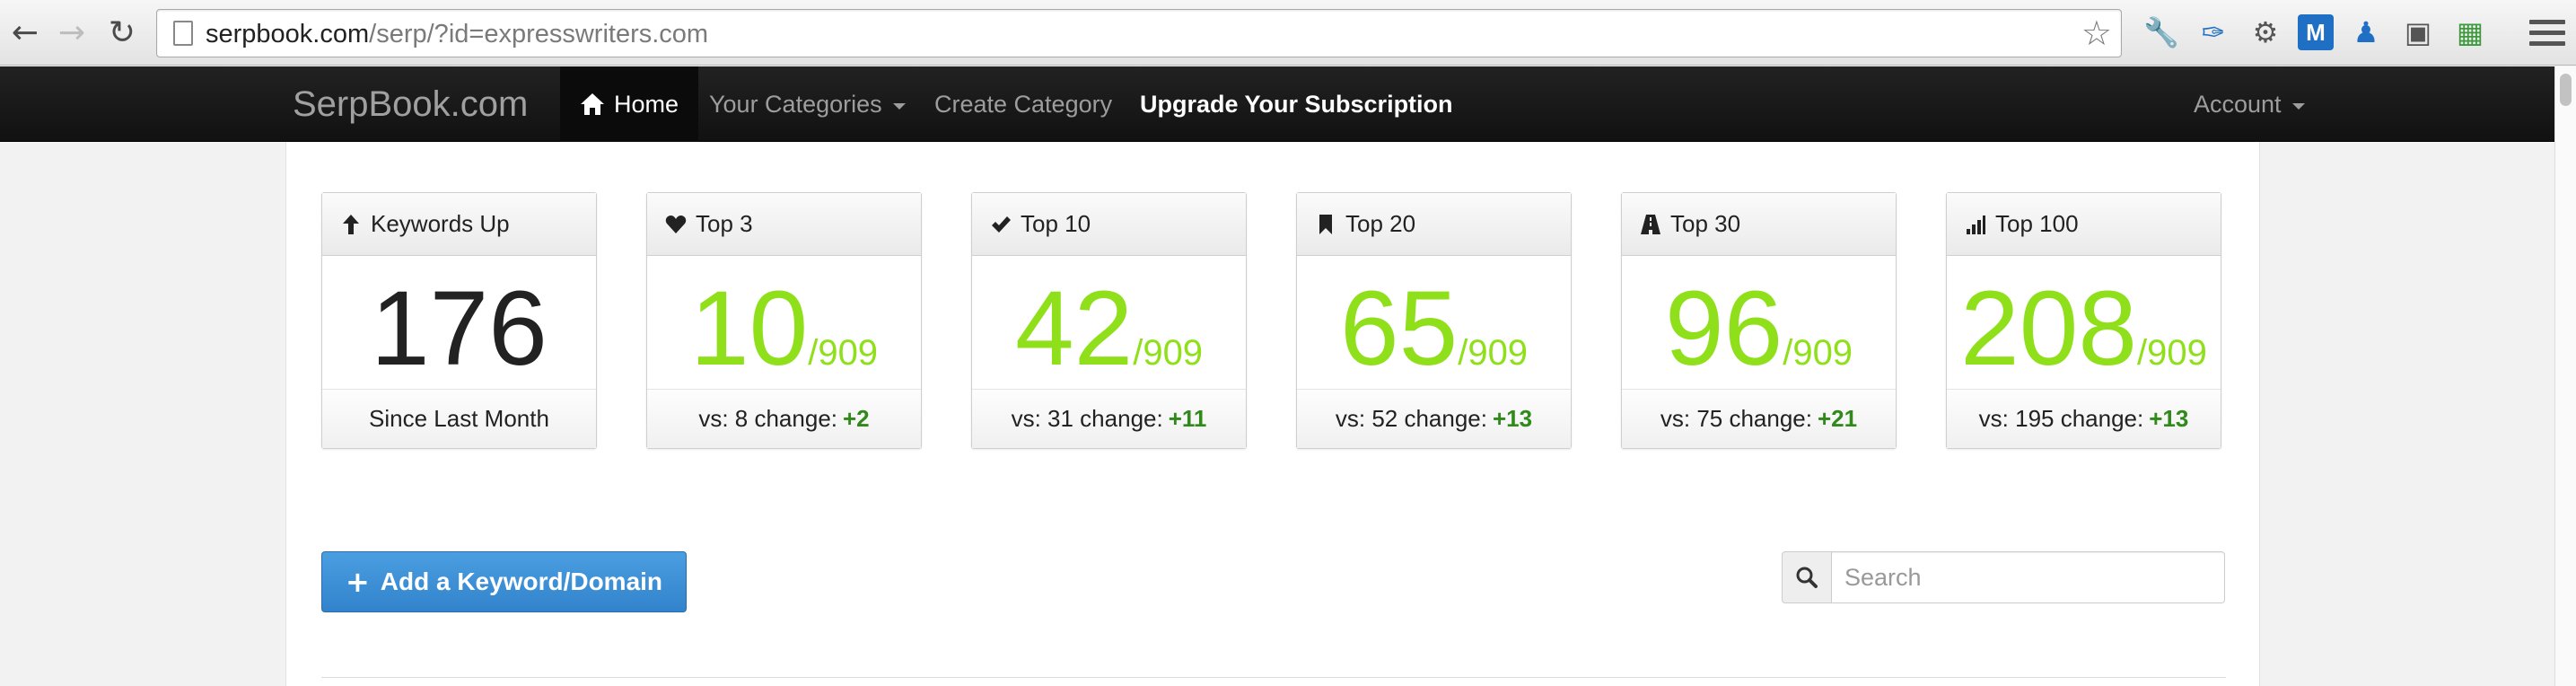 The width and height of the screenshot is (2576, 686). I want to click on card-footer: vs: 52 change: +13, so click(1434, 418).